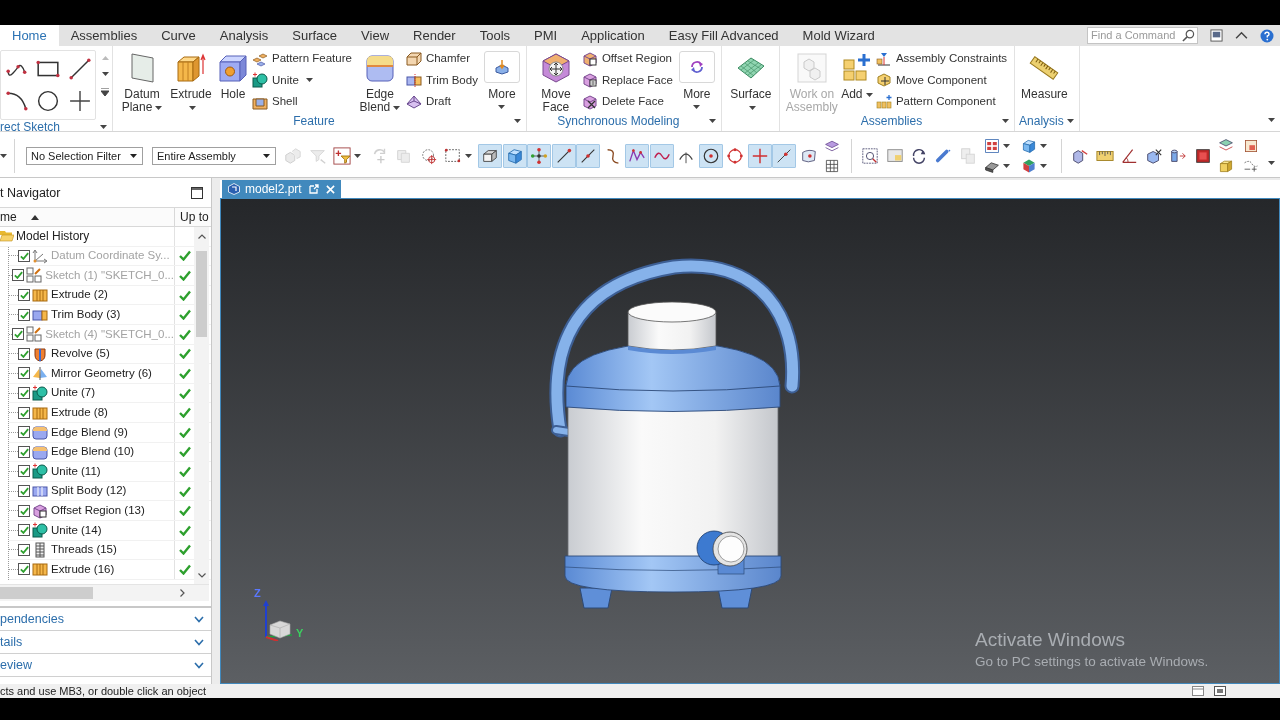 The width and height of the screenshot is (1280, 720). What do you see at coordinates (434, 35) in the screenshot?
I see `menu-tab: Render` at bounding box center [434, 35].